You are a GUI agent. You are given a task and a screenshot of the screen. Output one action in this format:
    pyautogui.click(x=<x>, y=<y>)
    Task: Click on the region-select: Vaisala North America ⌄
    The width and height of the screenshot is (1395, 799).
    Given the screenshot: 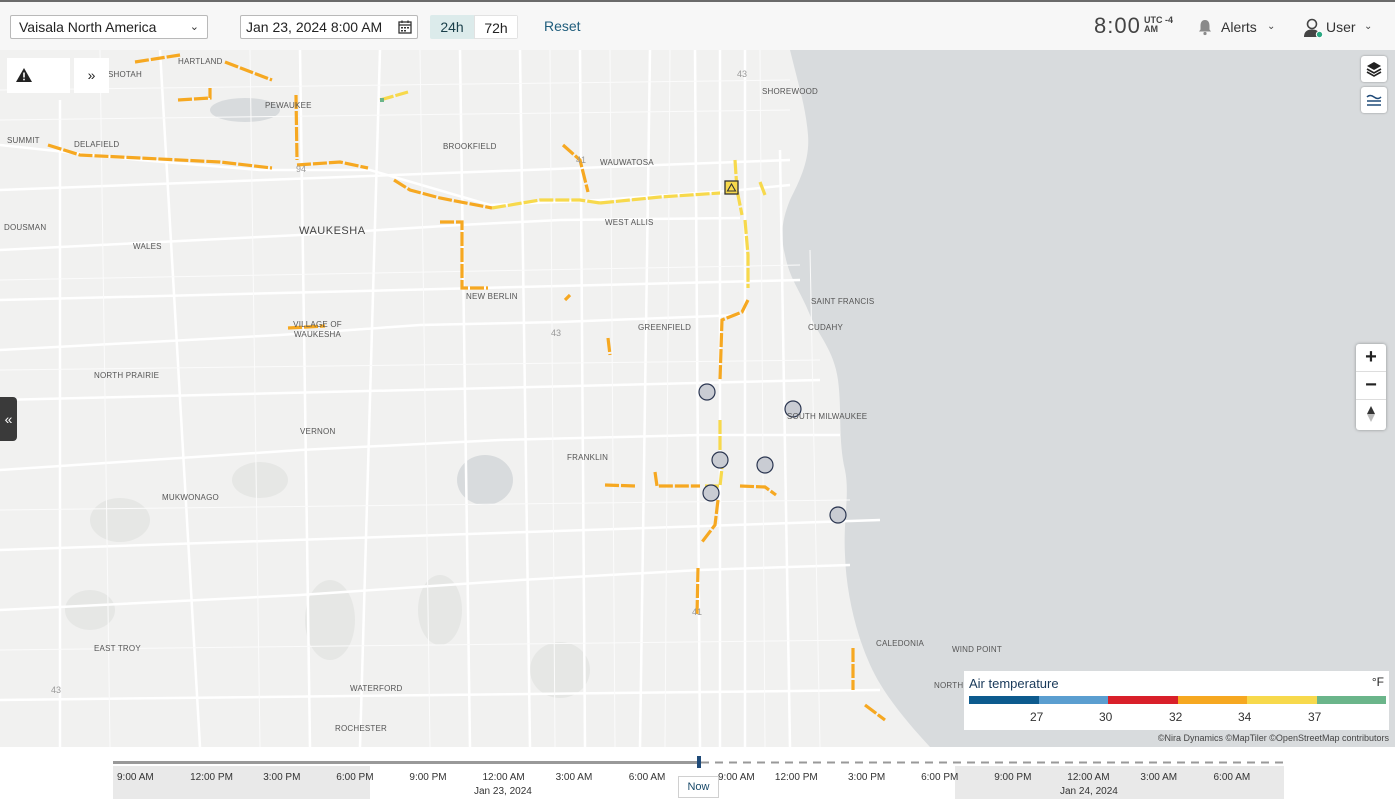 What is the action you would take?
    pyautogui.click(x=109, y=27)
    